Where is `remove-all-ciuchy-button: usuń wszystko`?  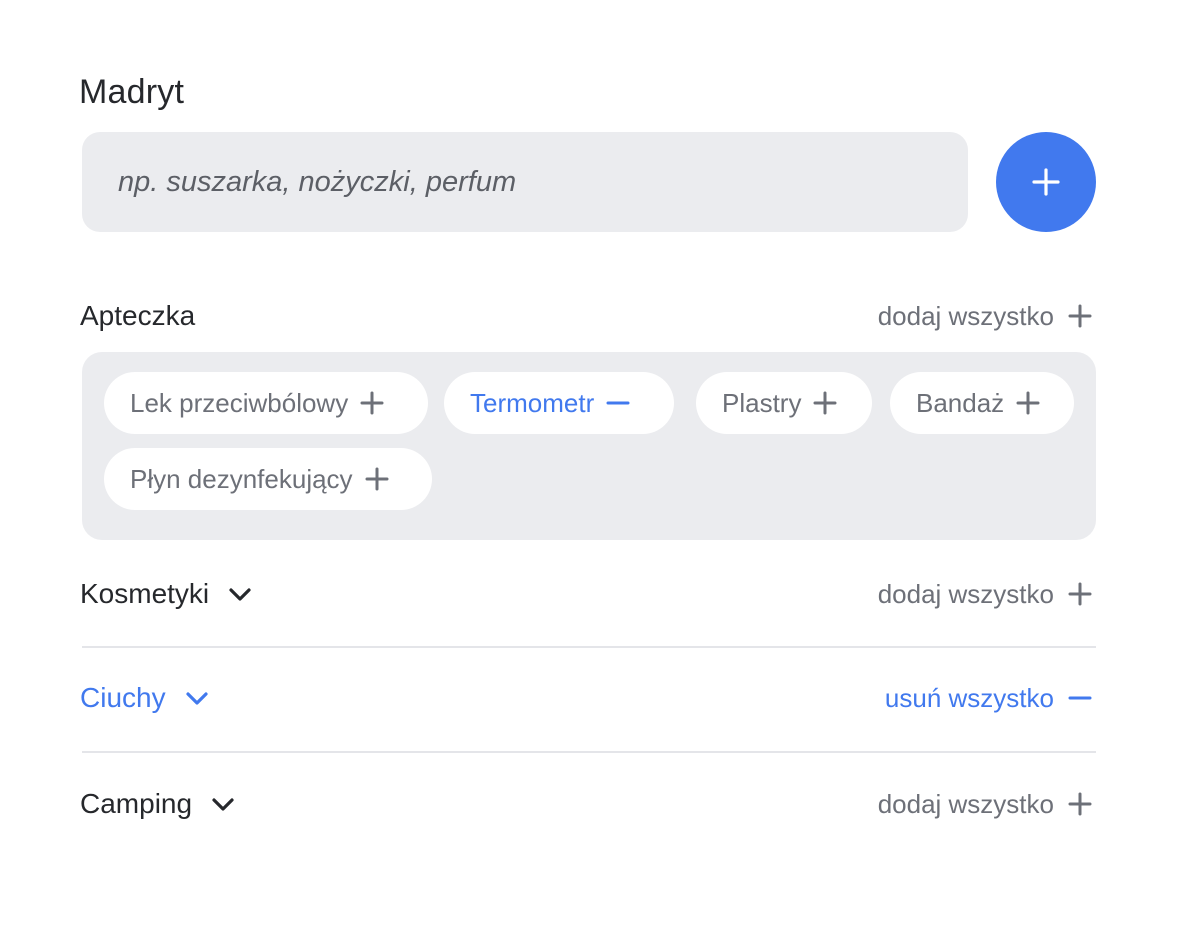
remove-all-ciuchy-button: usuń wszystko is located at coordinates (988, 698).